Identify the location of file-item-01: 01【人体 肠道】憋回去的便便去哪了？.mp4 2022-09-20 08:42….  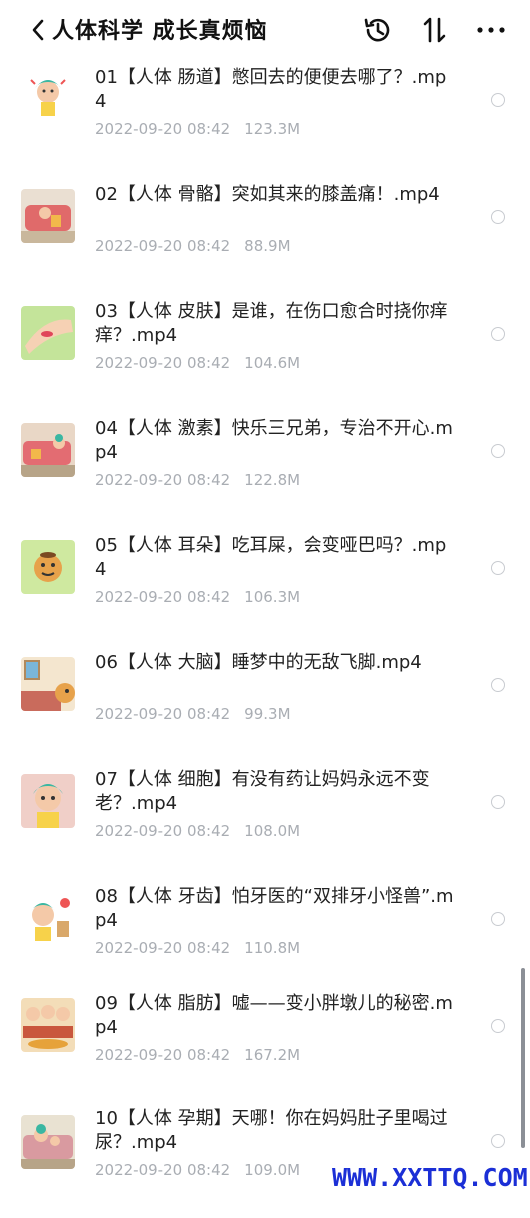
(265, 116).